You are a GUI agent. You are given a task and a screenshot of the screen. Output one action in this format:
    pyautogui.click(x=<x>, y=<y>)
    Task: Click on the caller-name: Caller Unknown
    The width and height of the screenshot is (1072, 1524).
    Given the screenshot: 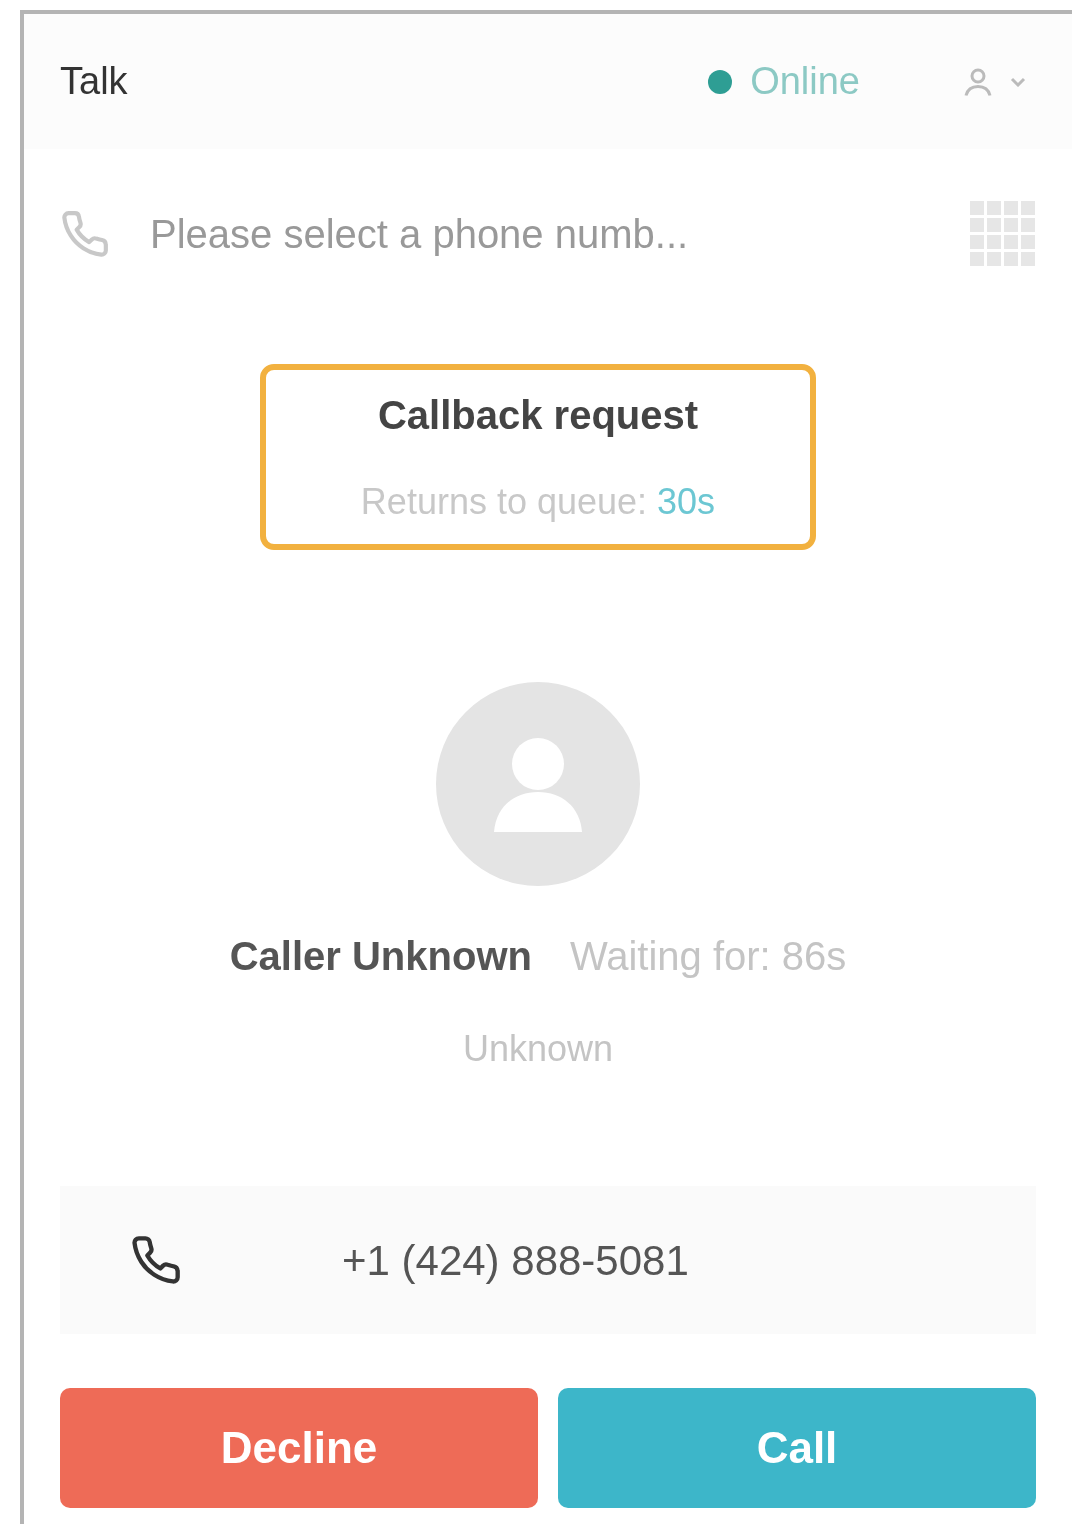 What is the action you would take?
    pyautogui.click(x=380, y=956)
    